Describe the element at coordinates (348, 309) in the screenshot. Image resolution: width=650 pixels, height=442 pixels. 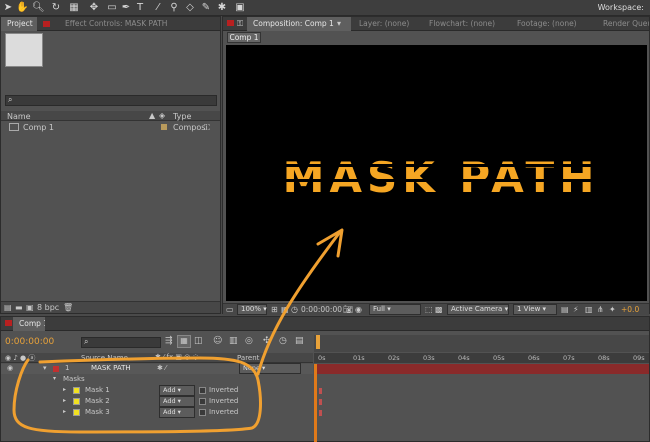
I see `snapshot-icon: 📷︎` at that location.